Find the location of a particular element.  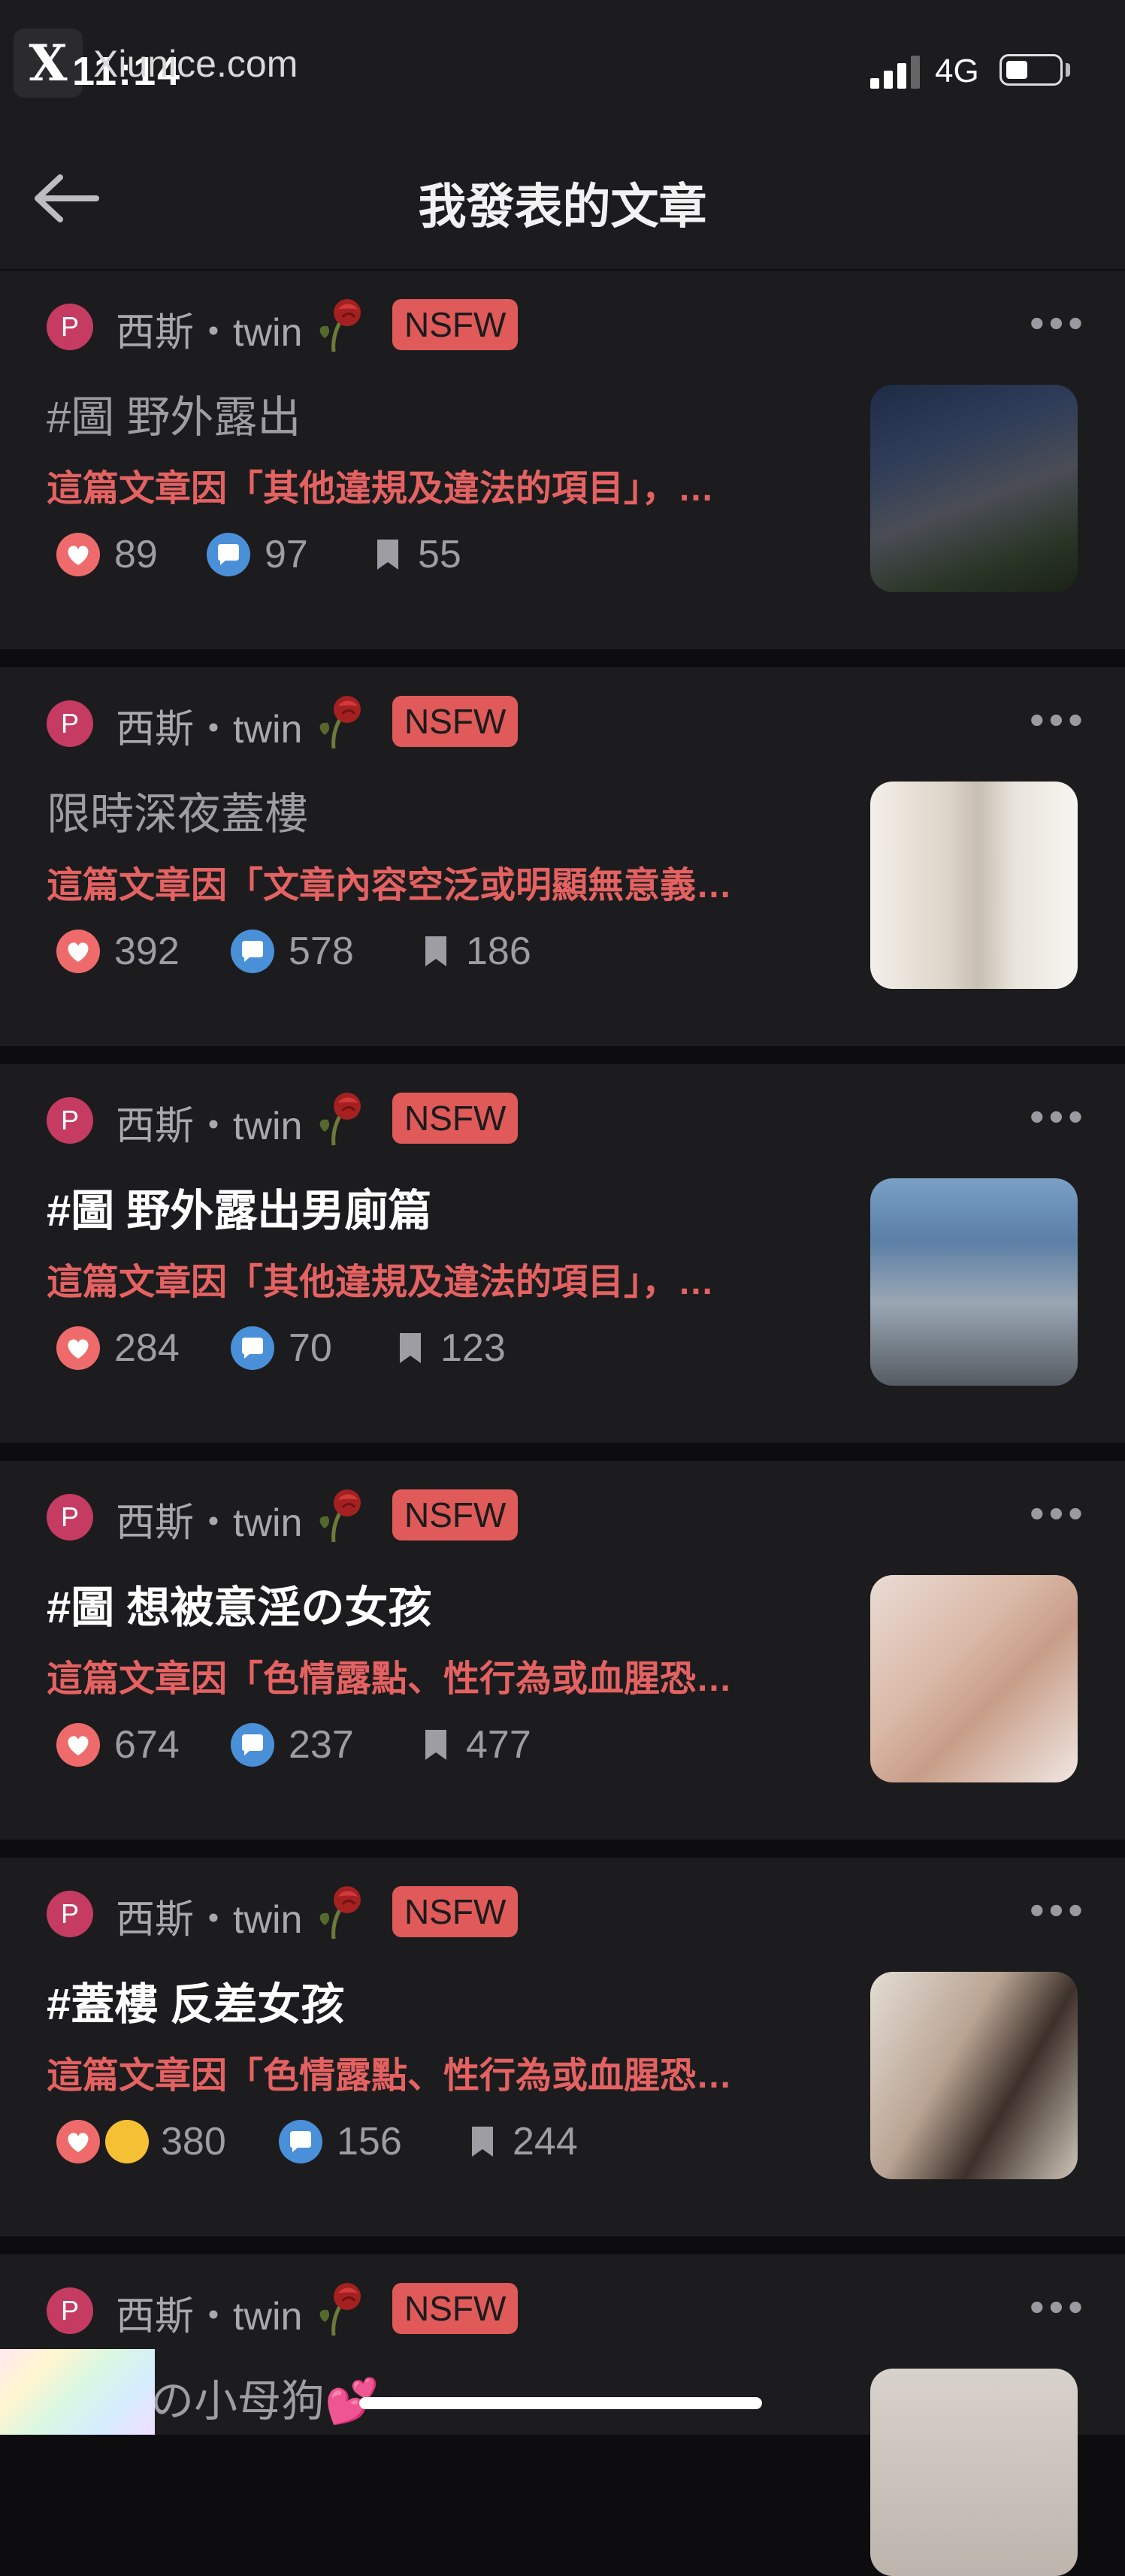

comment-count: 237 is located at coordinates (321, 1745).